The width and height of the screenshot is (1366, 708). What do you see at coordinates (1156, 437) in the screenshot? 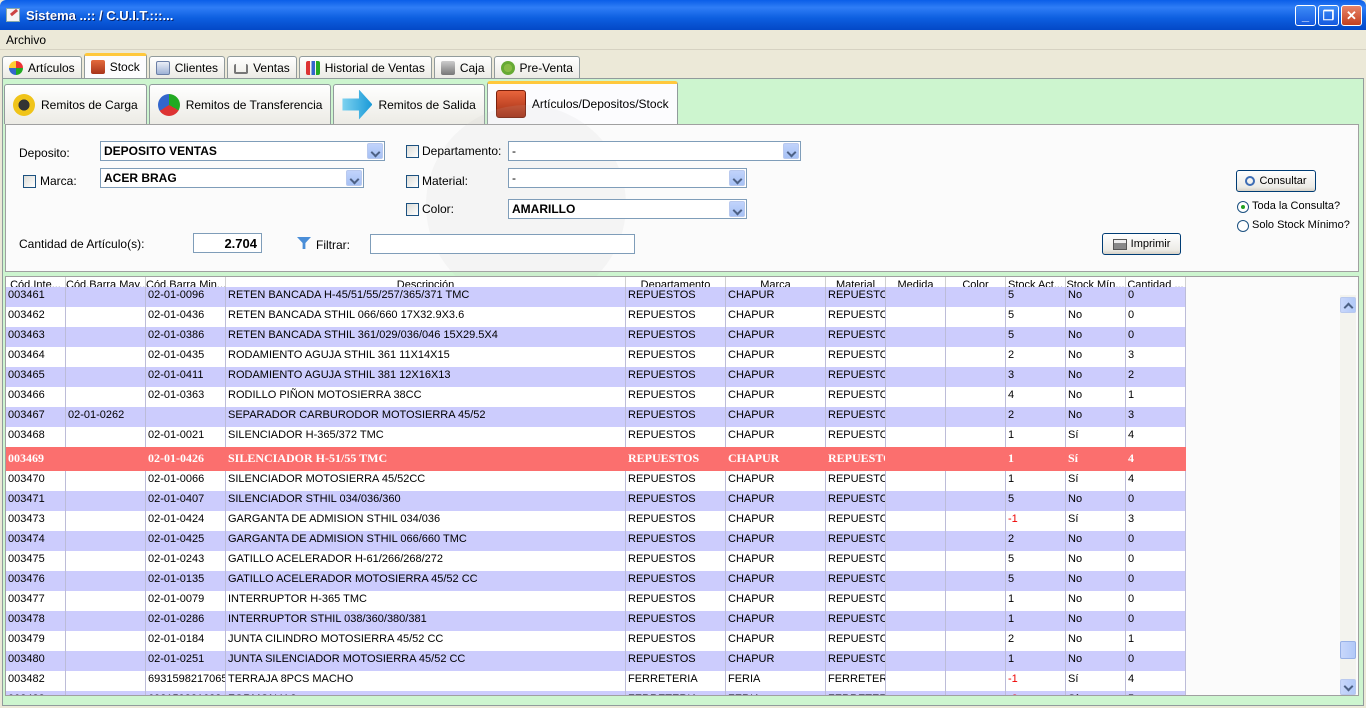
I see `table-cell: 4` at bounding box center [1156, 437].